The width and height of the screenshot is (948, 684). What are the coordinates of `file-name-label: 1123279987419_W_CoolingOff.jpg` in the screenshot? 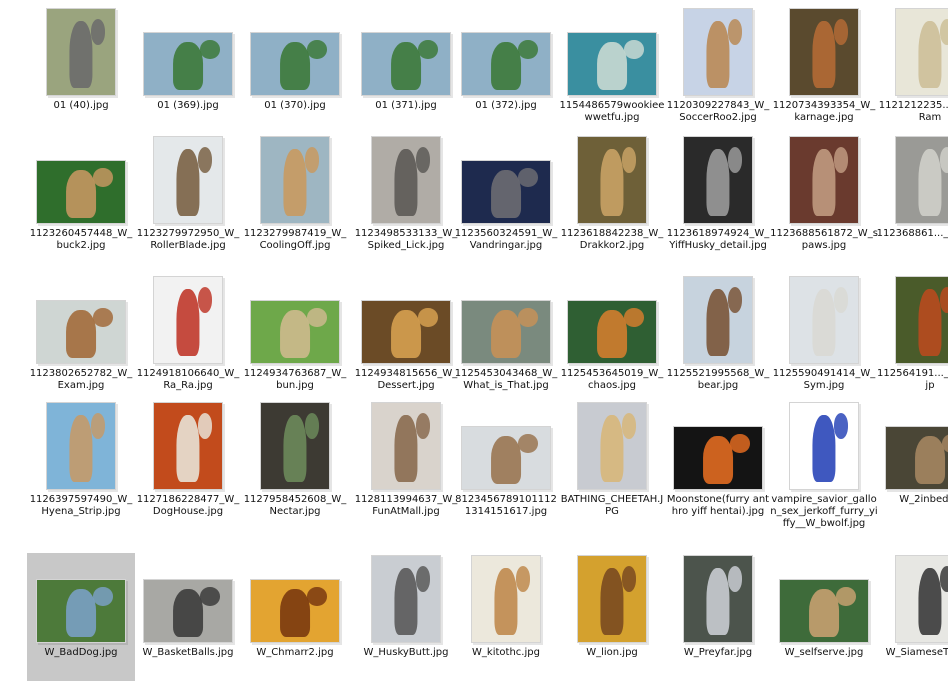 It's located at (295, 240).